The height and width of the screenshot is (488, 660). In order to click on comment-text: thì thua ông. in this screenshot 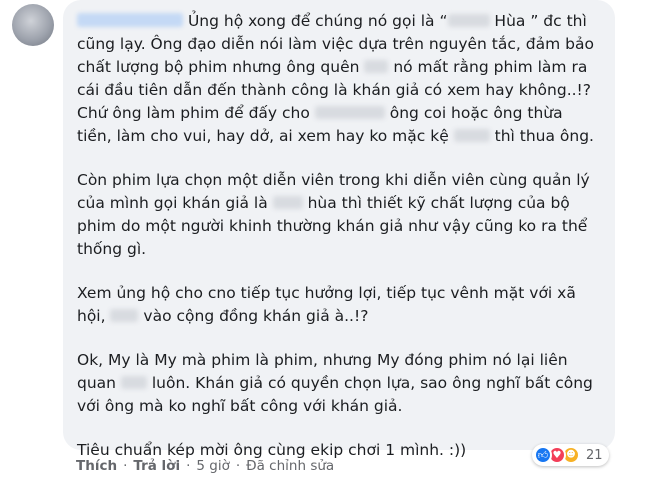, I will do `click(544, 136)`.